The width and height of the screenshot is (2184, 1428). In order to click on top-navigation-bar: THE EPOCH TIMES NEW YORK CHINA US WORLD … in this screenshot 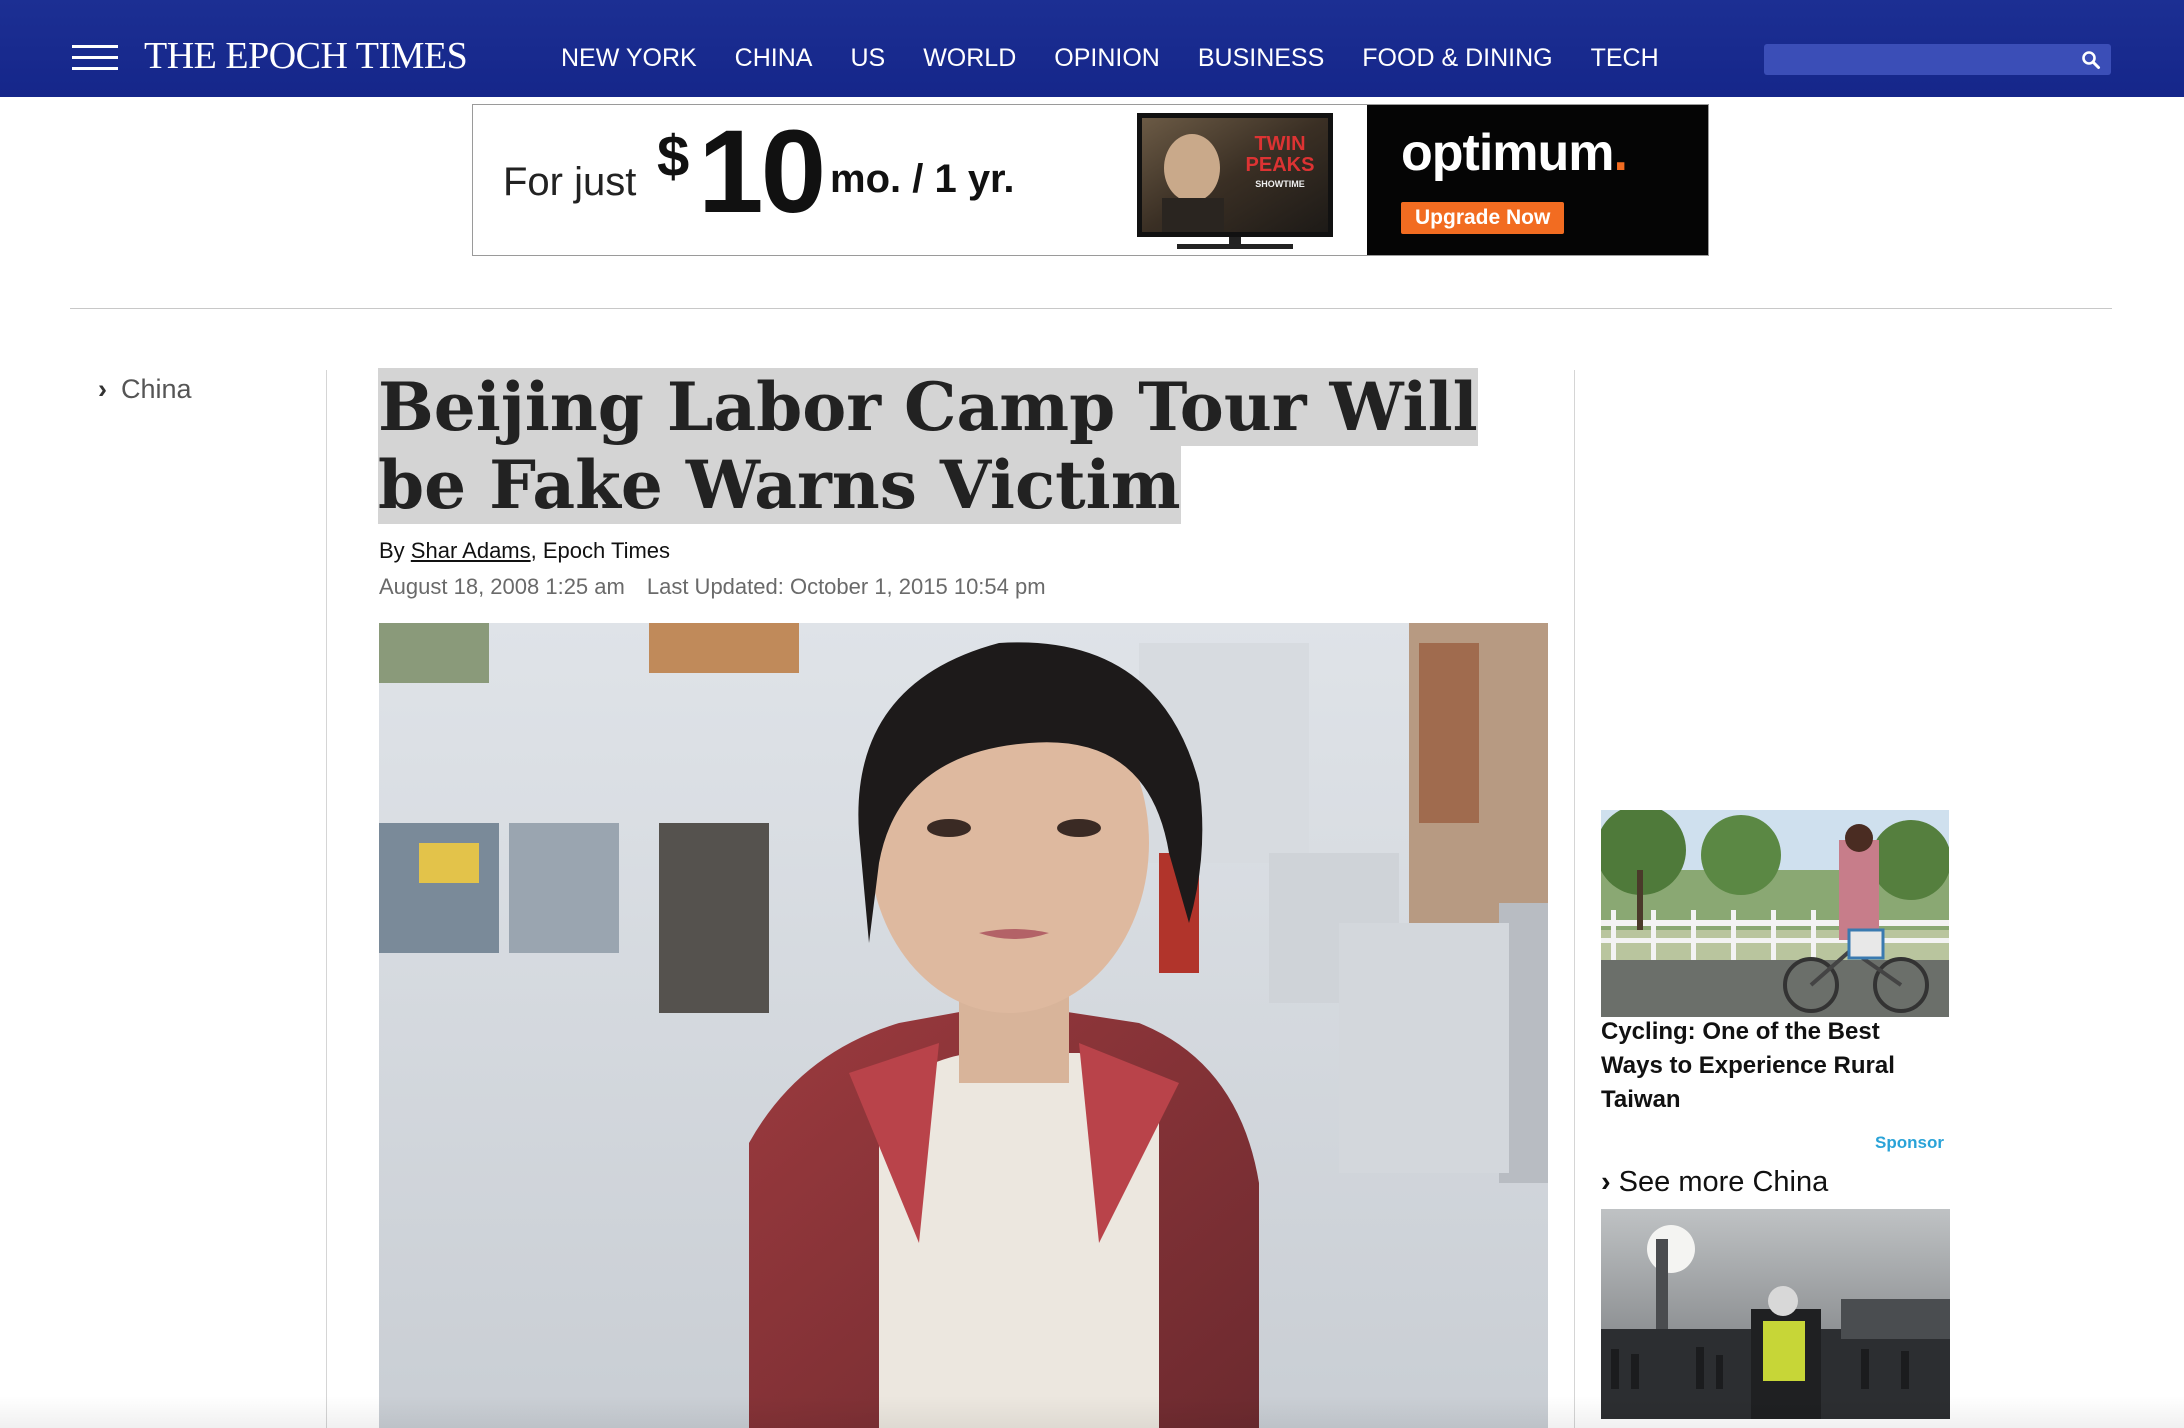, I will do `click(1092, 48)`.